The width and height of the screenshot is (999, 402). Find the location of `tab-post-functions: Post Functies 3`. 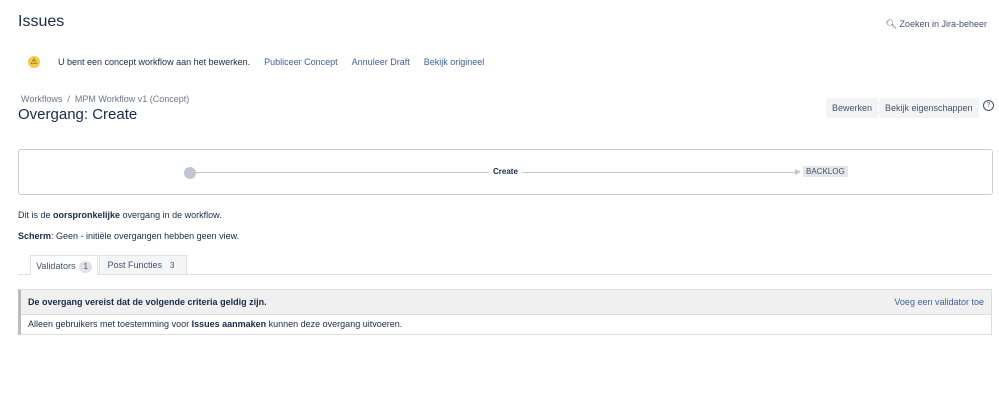

tab-post-functions: Post Functies 3 is located at coordinates (143, 264).